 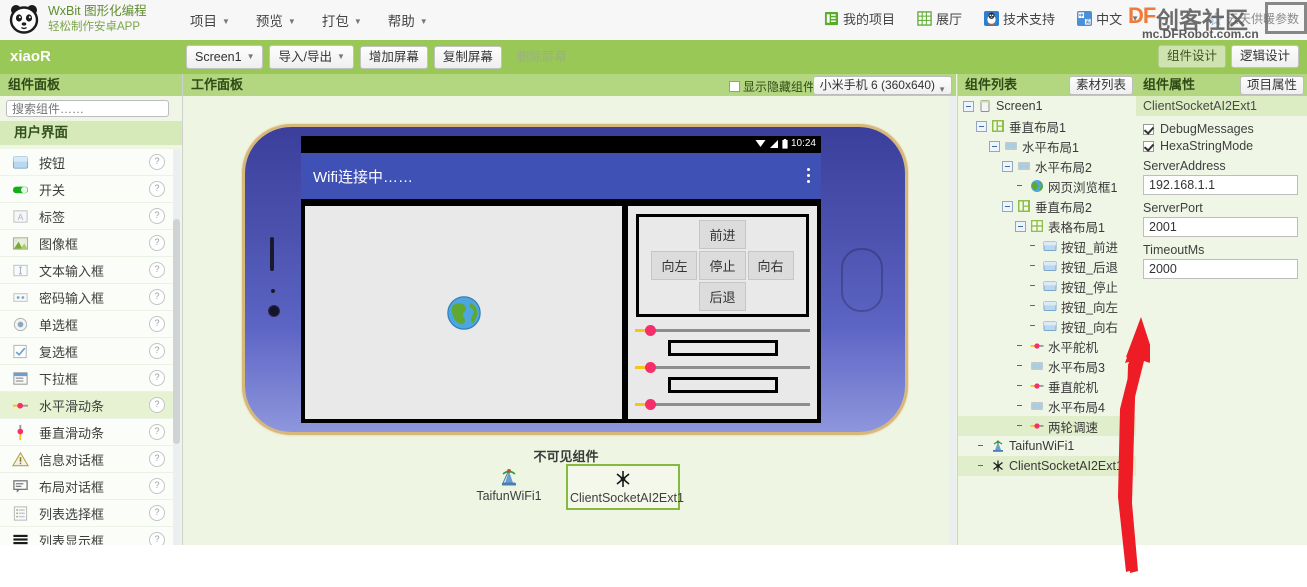 I want to click on tab-component-design: 组件设计, so click(x=1191, y=56).